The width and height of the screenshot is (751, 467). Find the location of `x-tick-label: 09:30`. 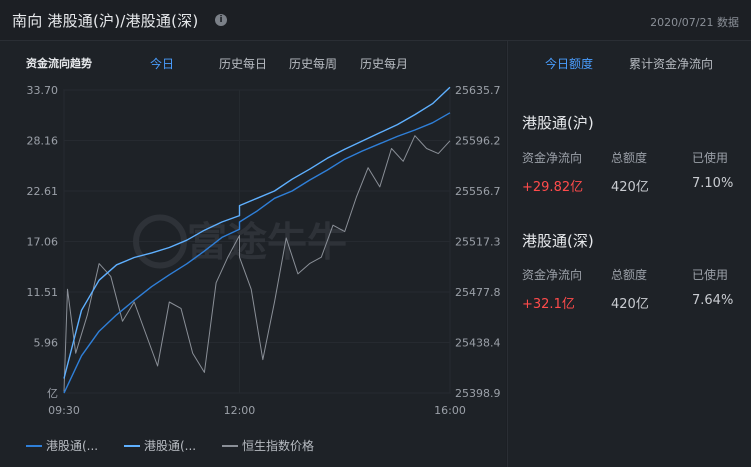

x-tick-label: 09:30 is located at coordinates (64, 410).